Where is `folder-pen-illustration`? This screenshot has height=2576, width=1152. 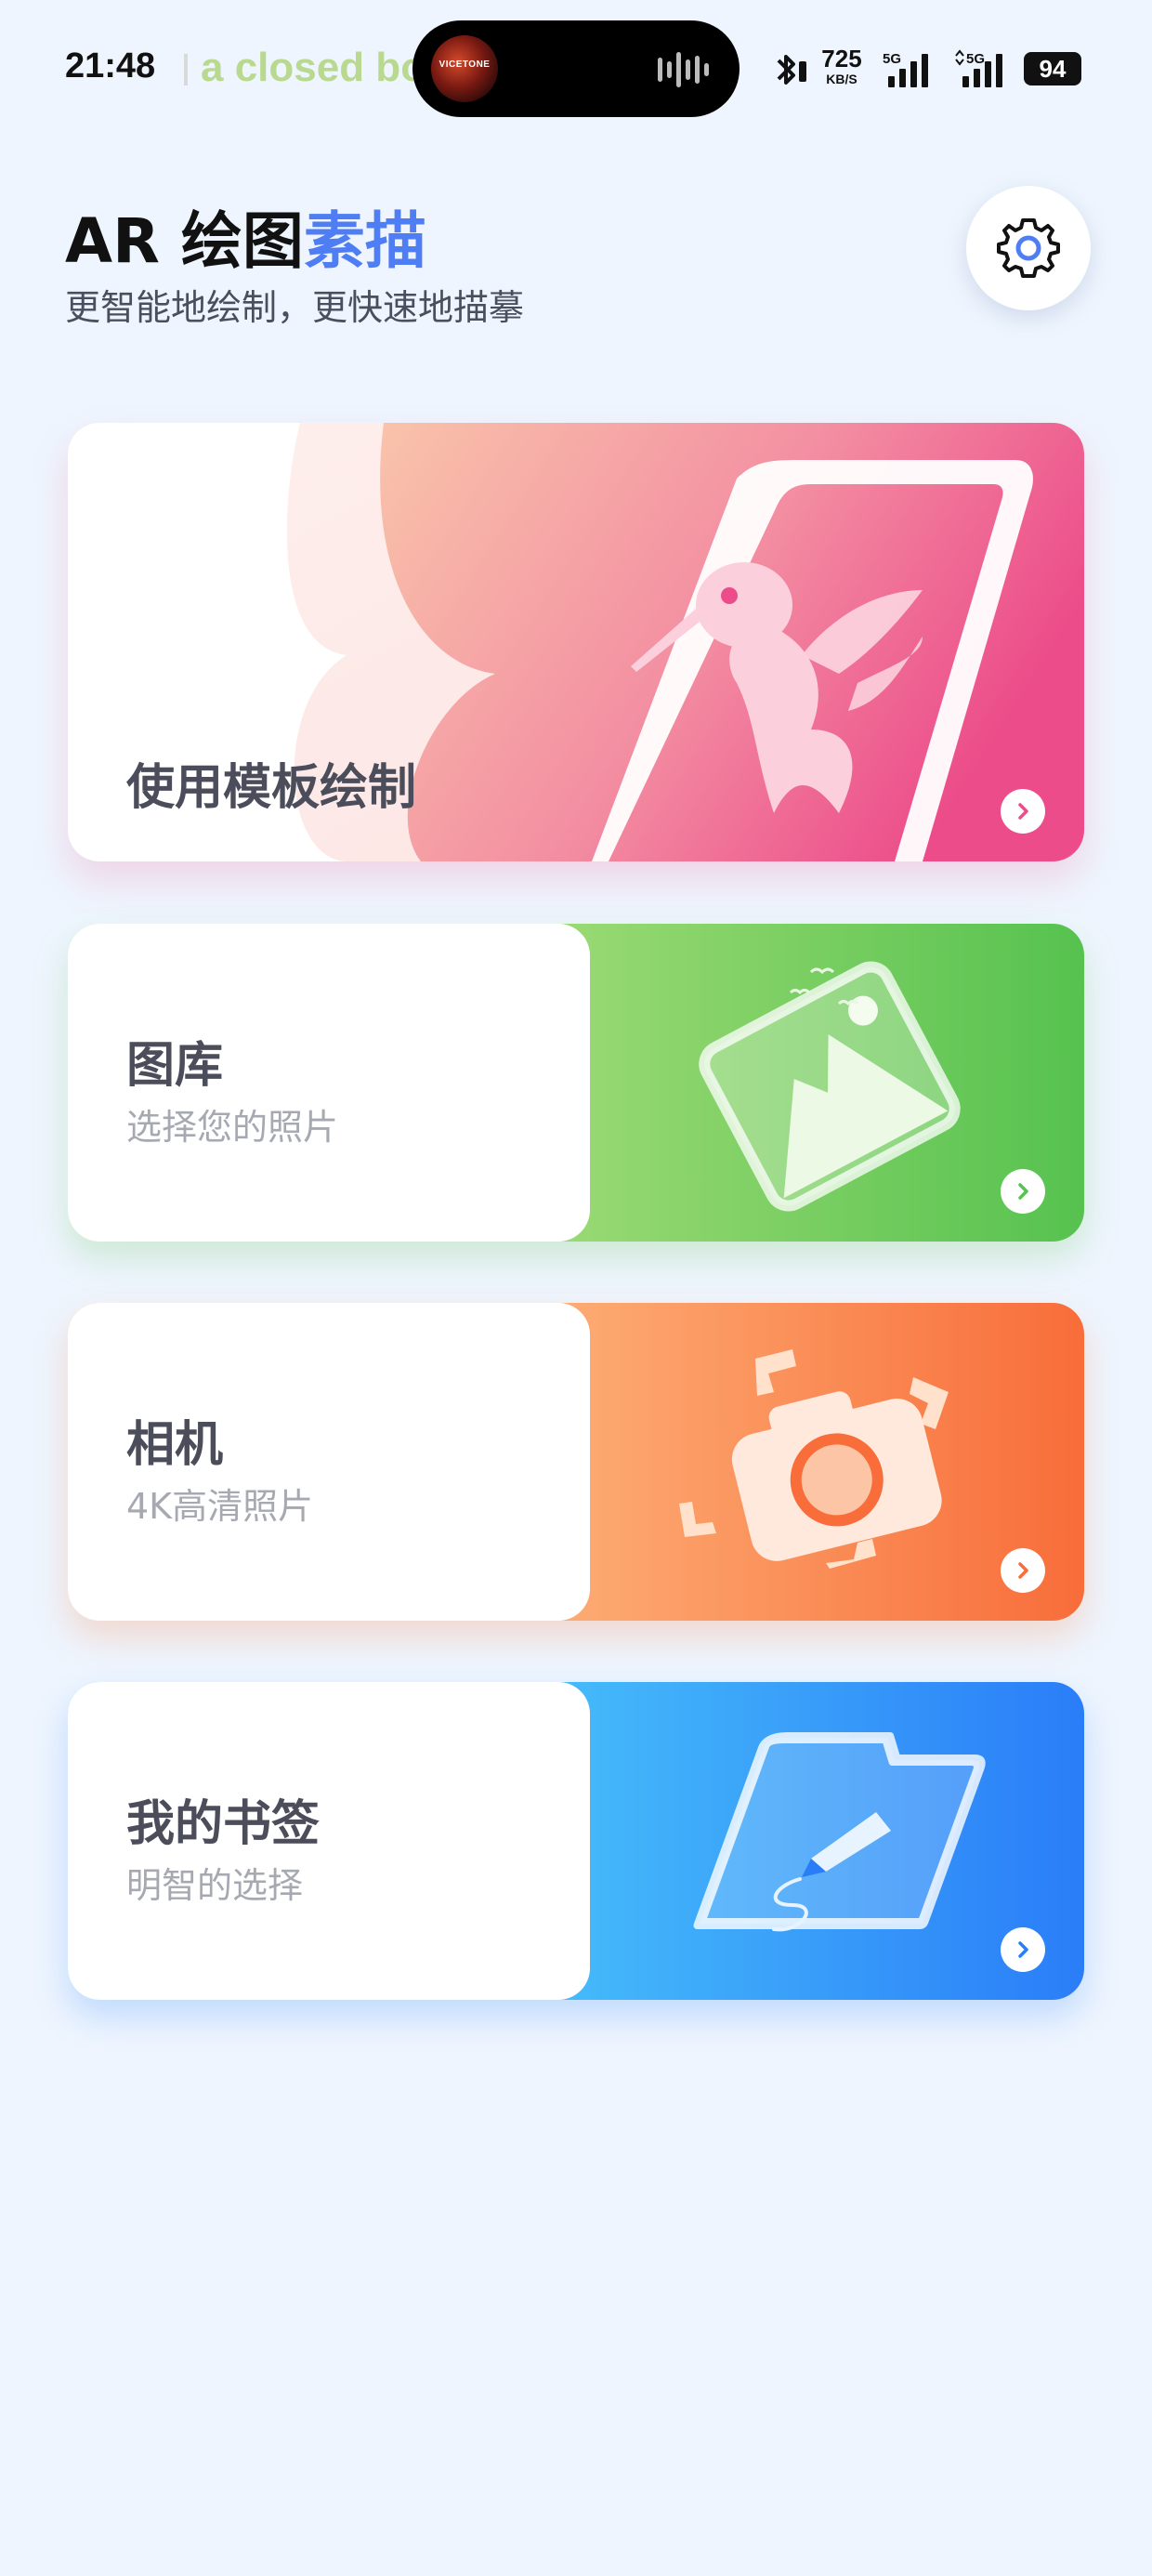 folder-pen-illustration is located at coordinates (839, 1832).